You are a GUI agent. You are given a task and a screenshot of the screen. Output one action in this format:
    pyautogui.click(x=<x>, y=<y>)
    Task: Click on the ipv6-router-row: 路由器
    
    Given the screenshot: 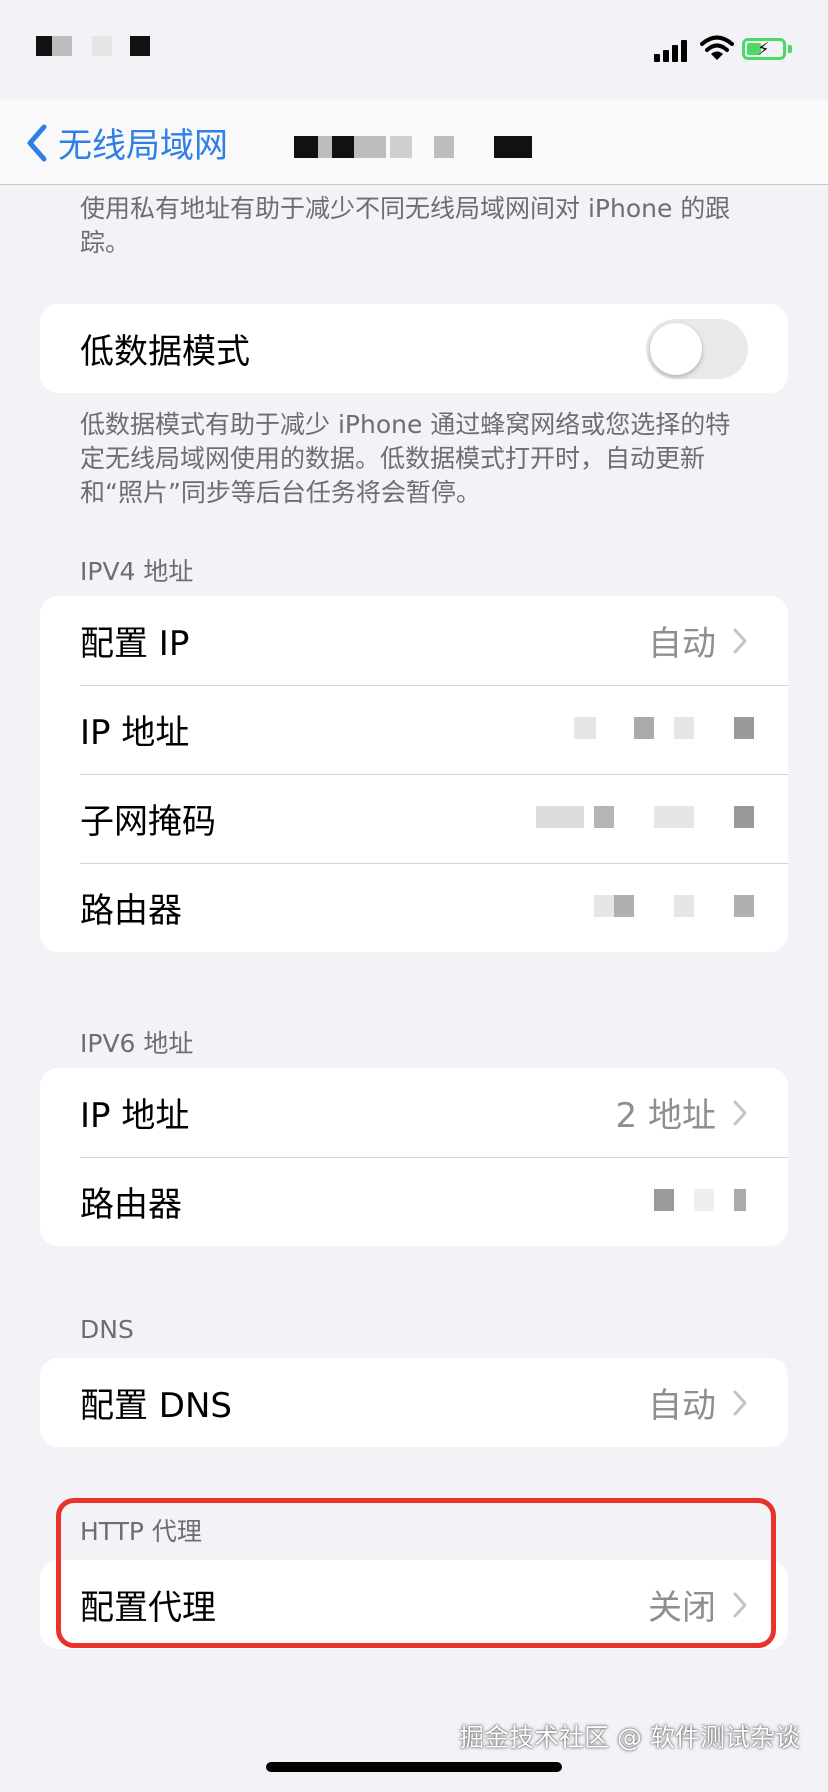 What is the action you would take?
    pyautogui.click(x=414, y=1201)
    